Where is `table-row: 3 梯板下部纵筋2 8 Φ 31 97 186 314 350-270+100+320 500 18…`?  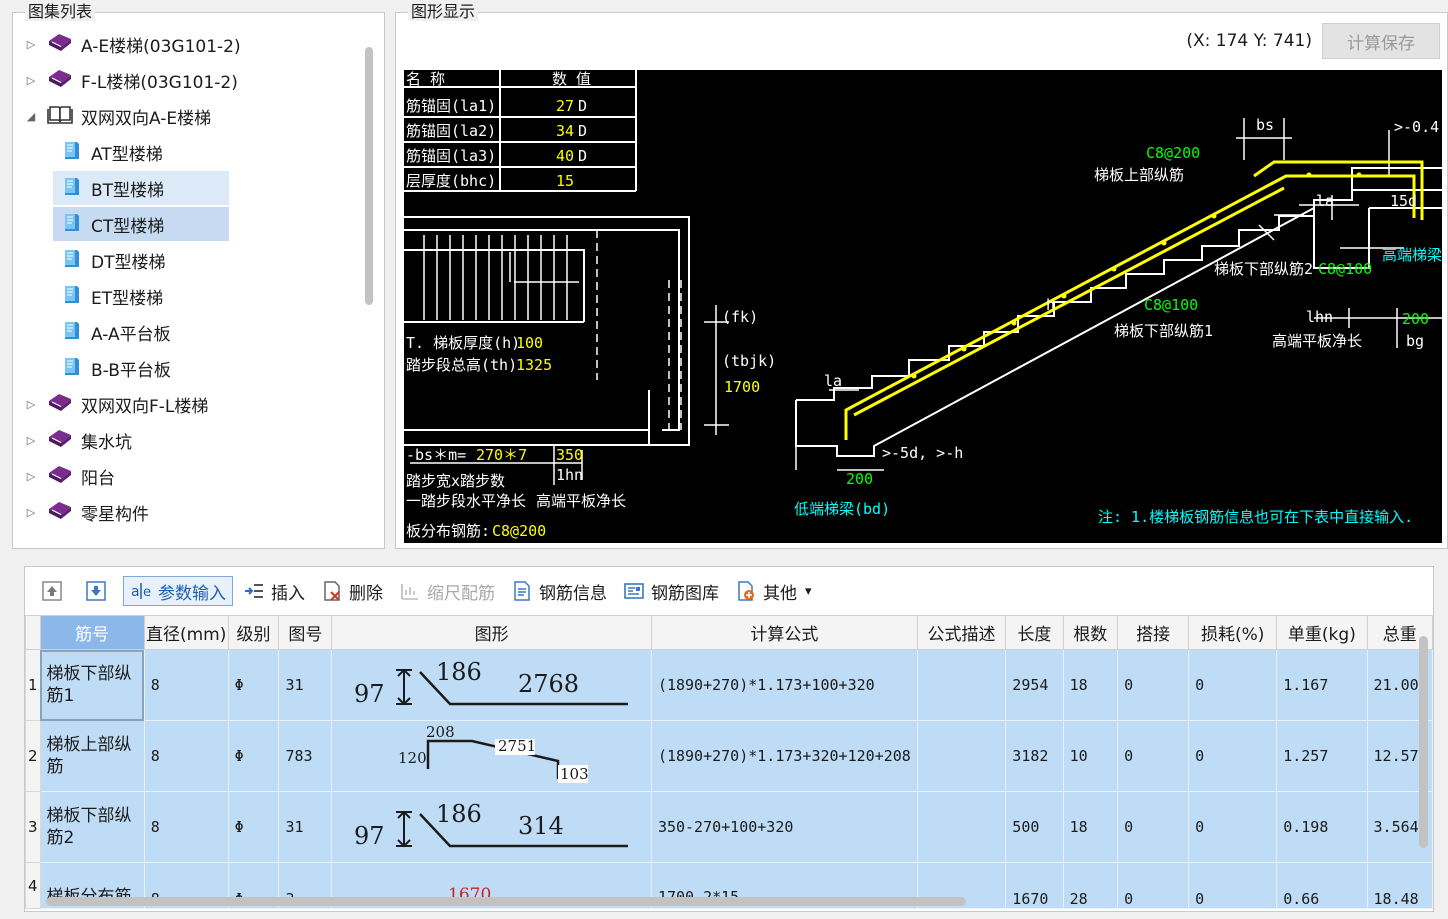 table-row: 3 梯板下部纵筋2 8 Φ 31 97 186 314 350-270+100+320 500 18… is located at coordinates (729, 827).